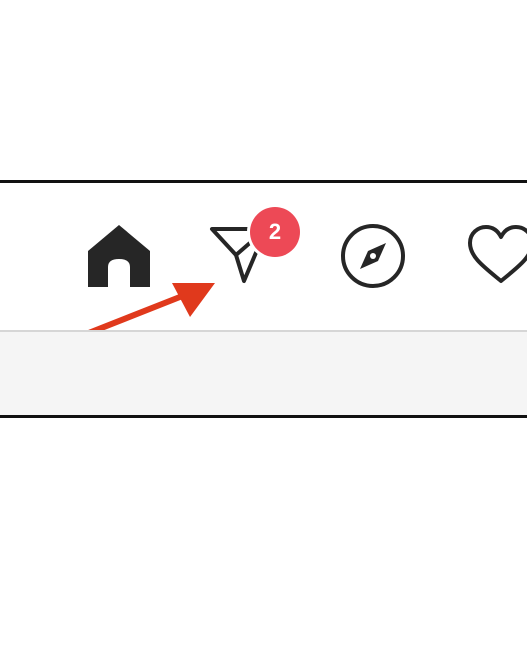  I want to click on direct-notification-badge: 2, so click(275, 232).